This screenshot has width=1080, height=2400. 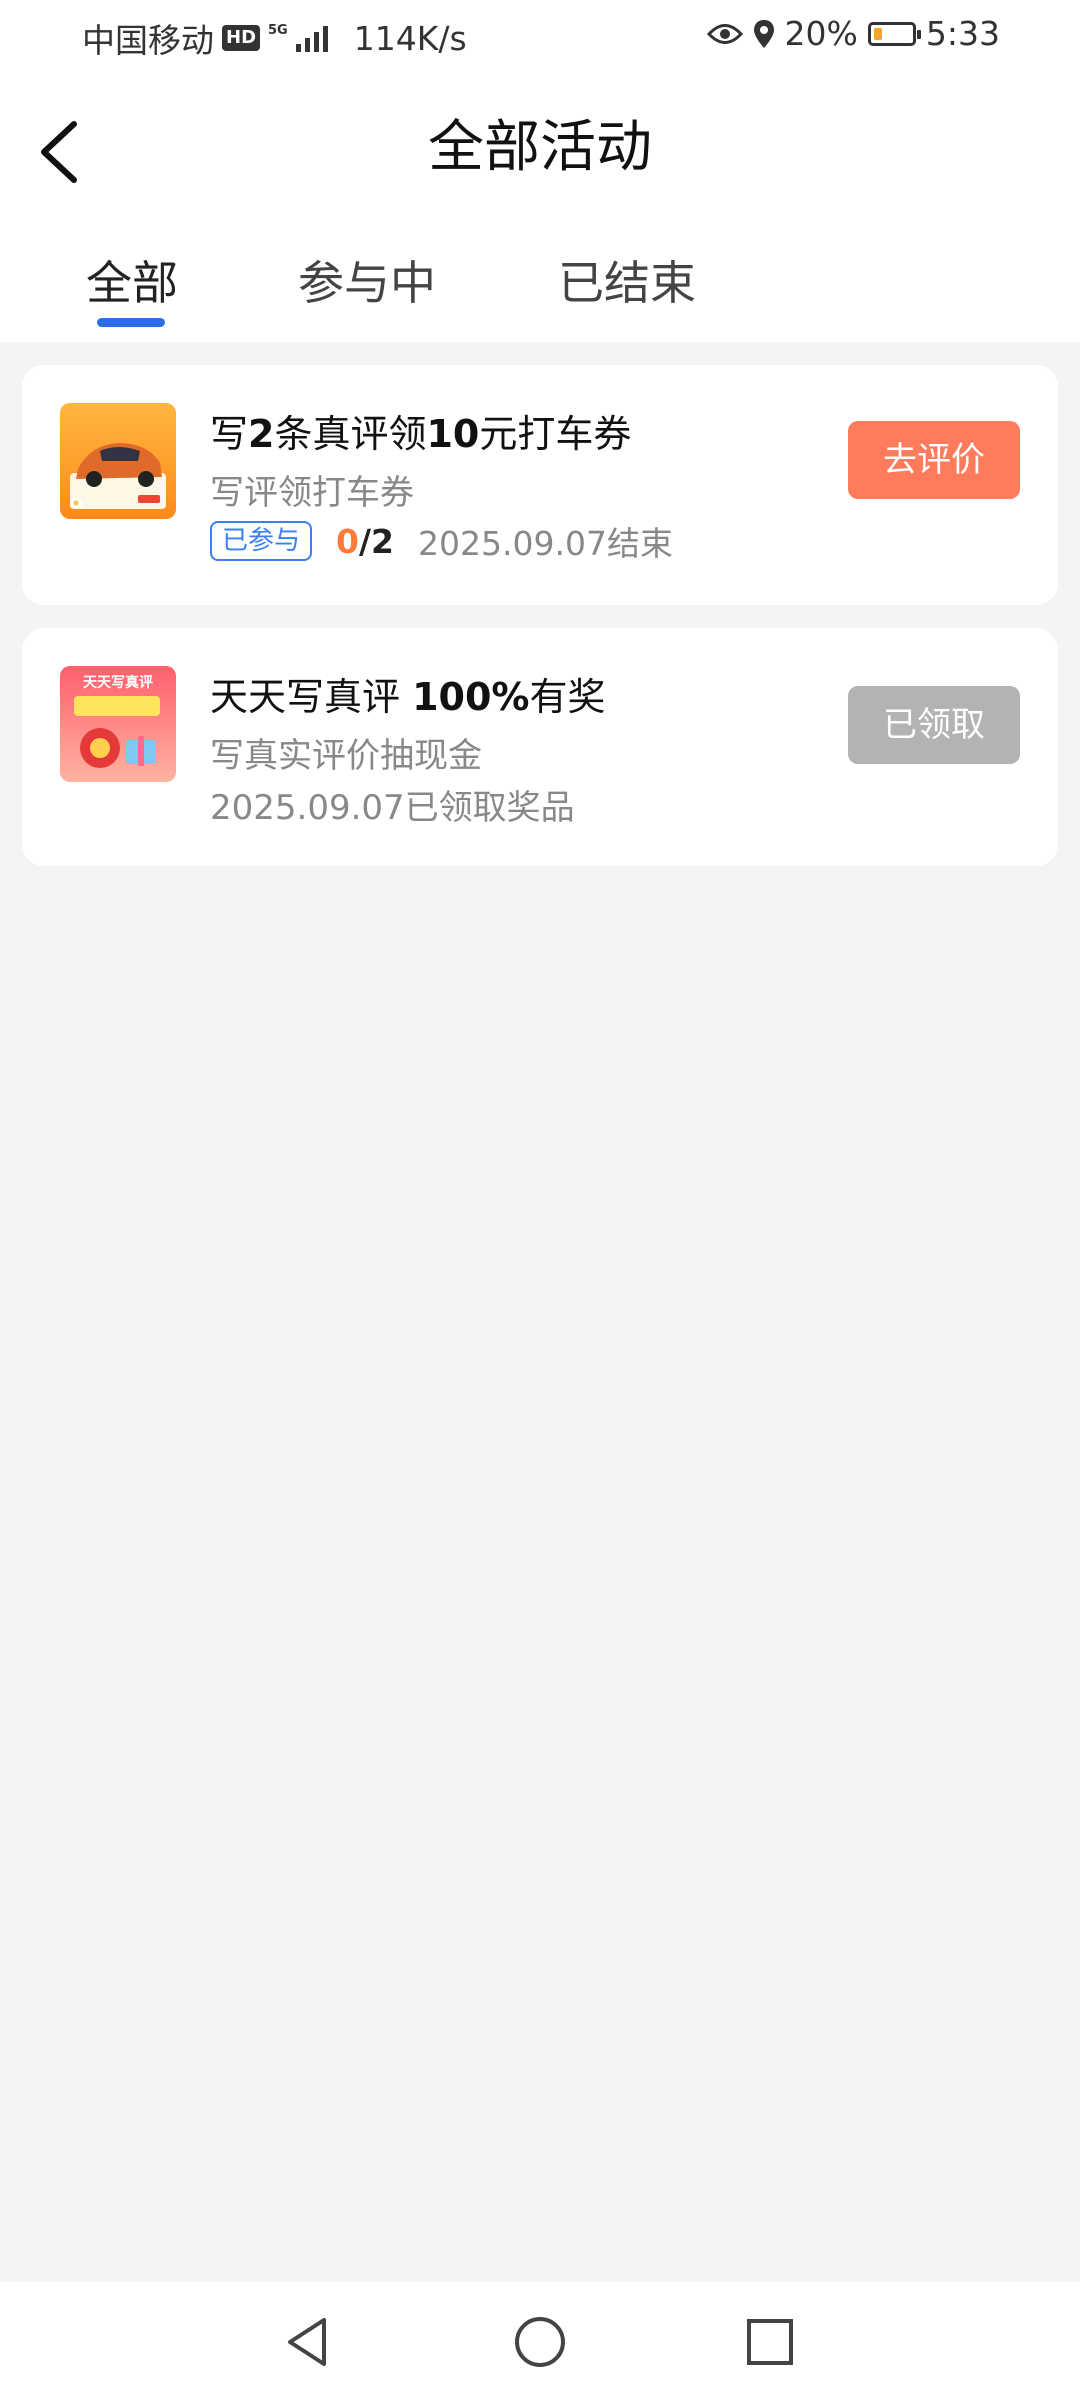 I want to click on title-number: 100%, so click(x=471, y=697).